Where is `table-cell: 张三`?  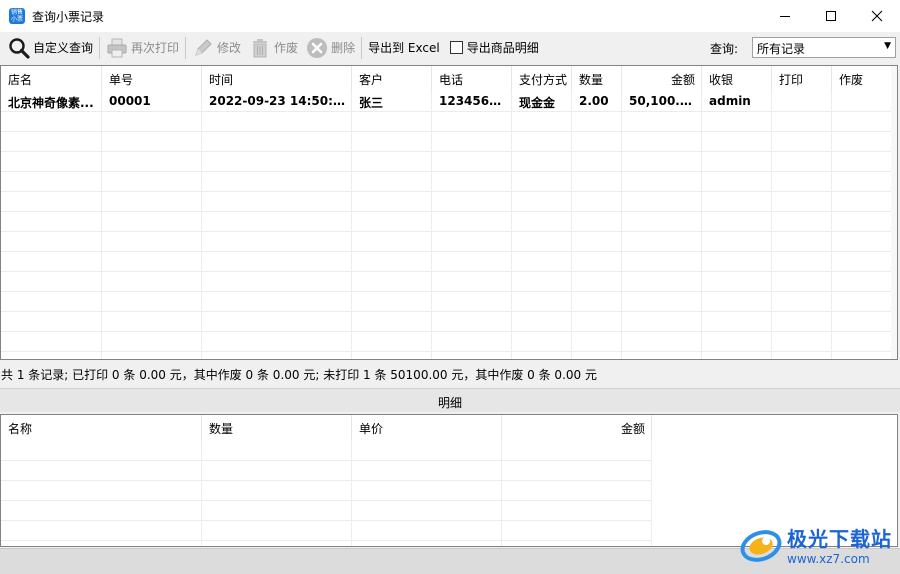
table-cell: 张三 is located at coordinates (392, 102).